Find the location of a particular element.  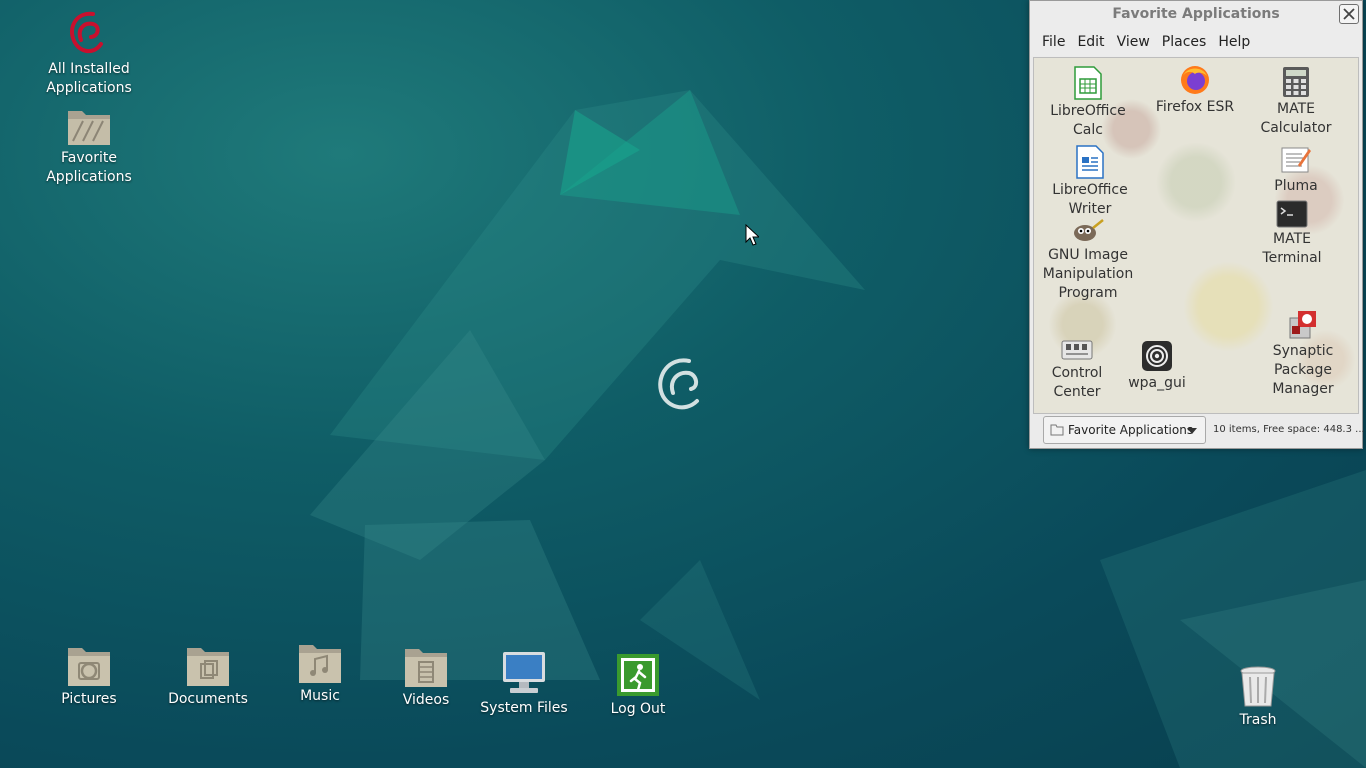

app-pluma: Pluma is located at coordinates (1296, 170).